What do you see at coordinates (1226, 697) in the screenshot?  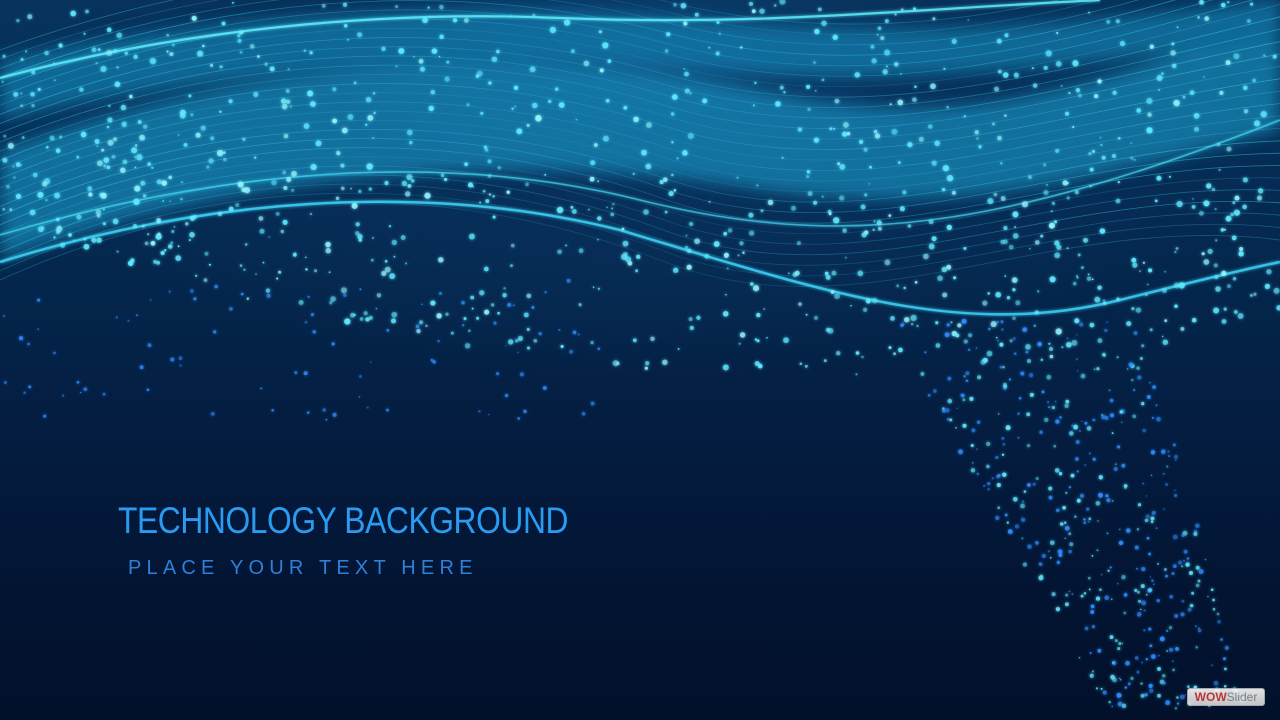 I see `wowslider-badge-link: WOWSlider` at bounding box center [1226, 697].